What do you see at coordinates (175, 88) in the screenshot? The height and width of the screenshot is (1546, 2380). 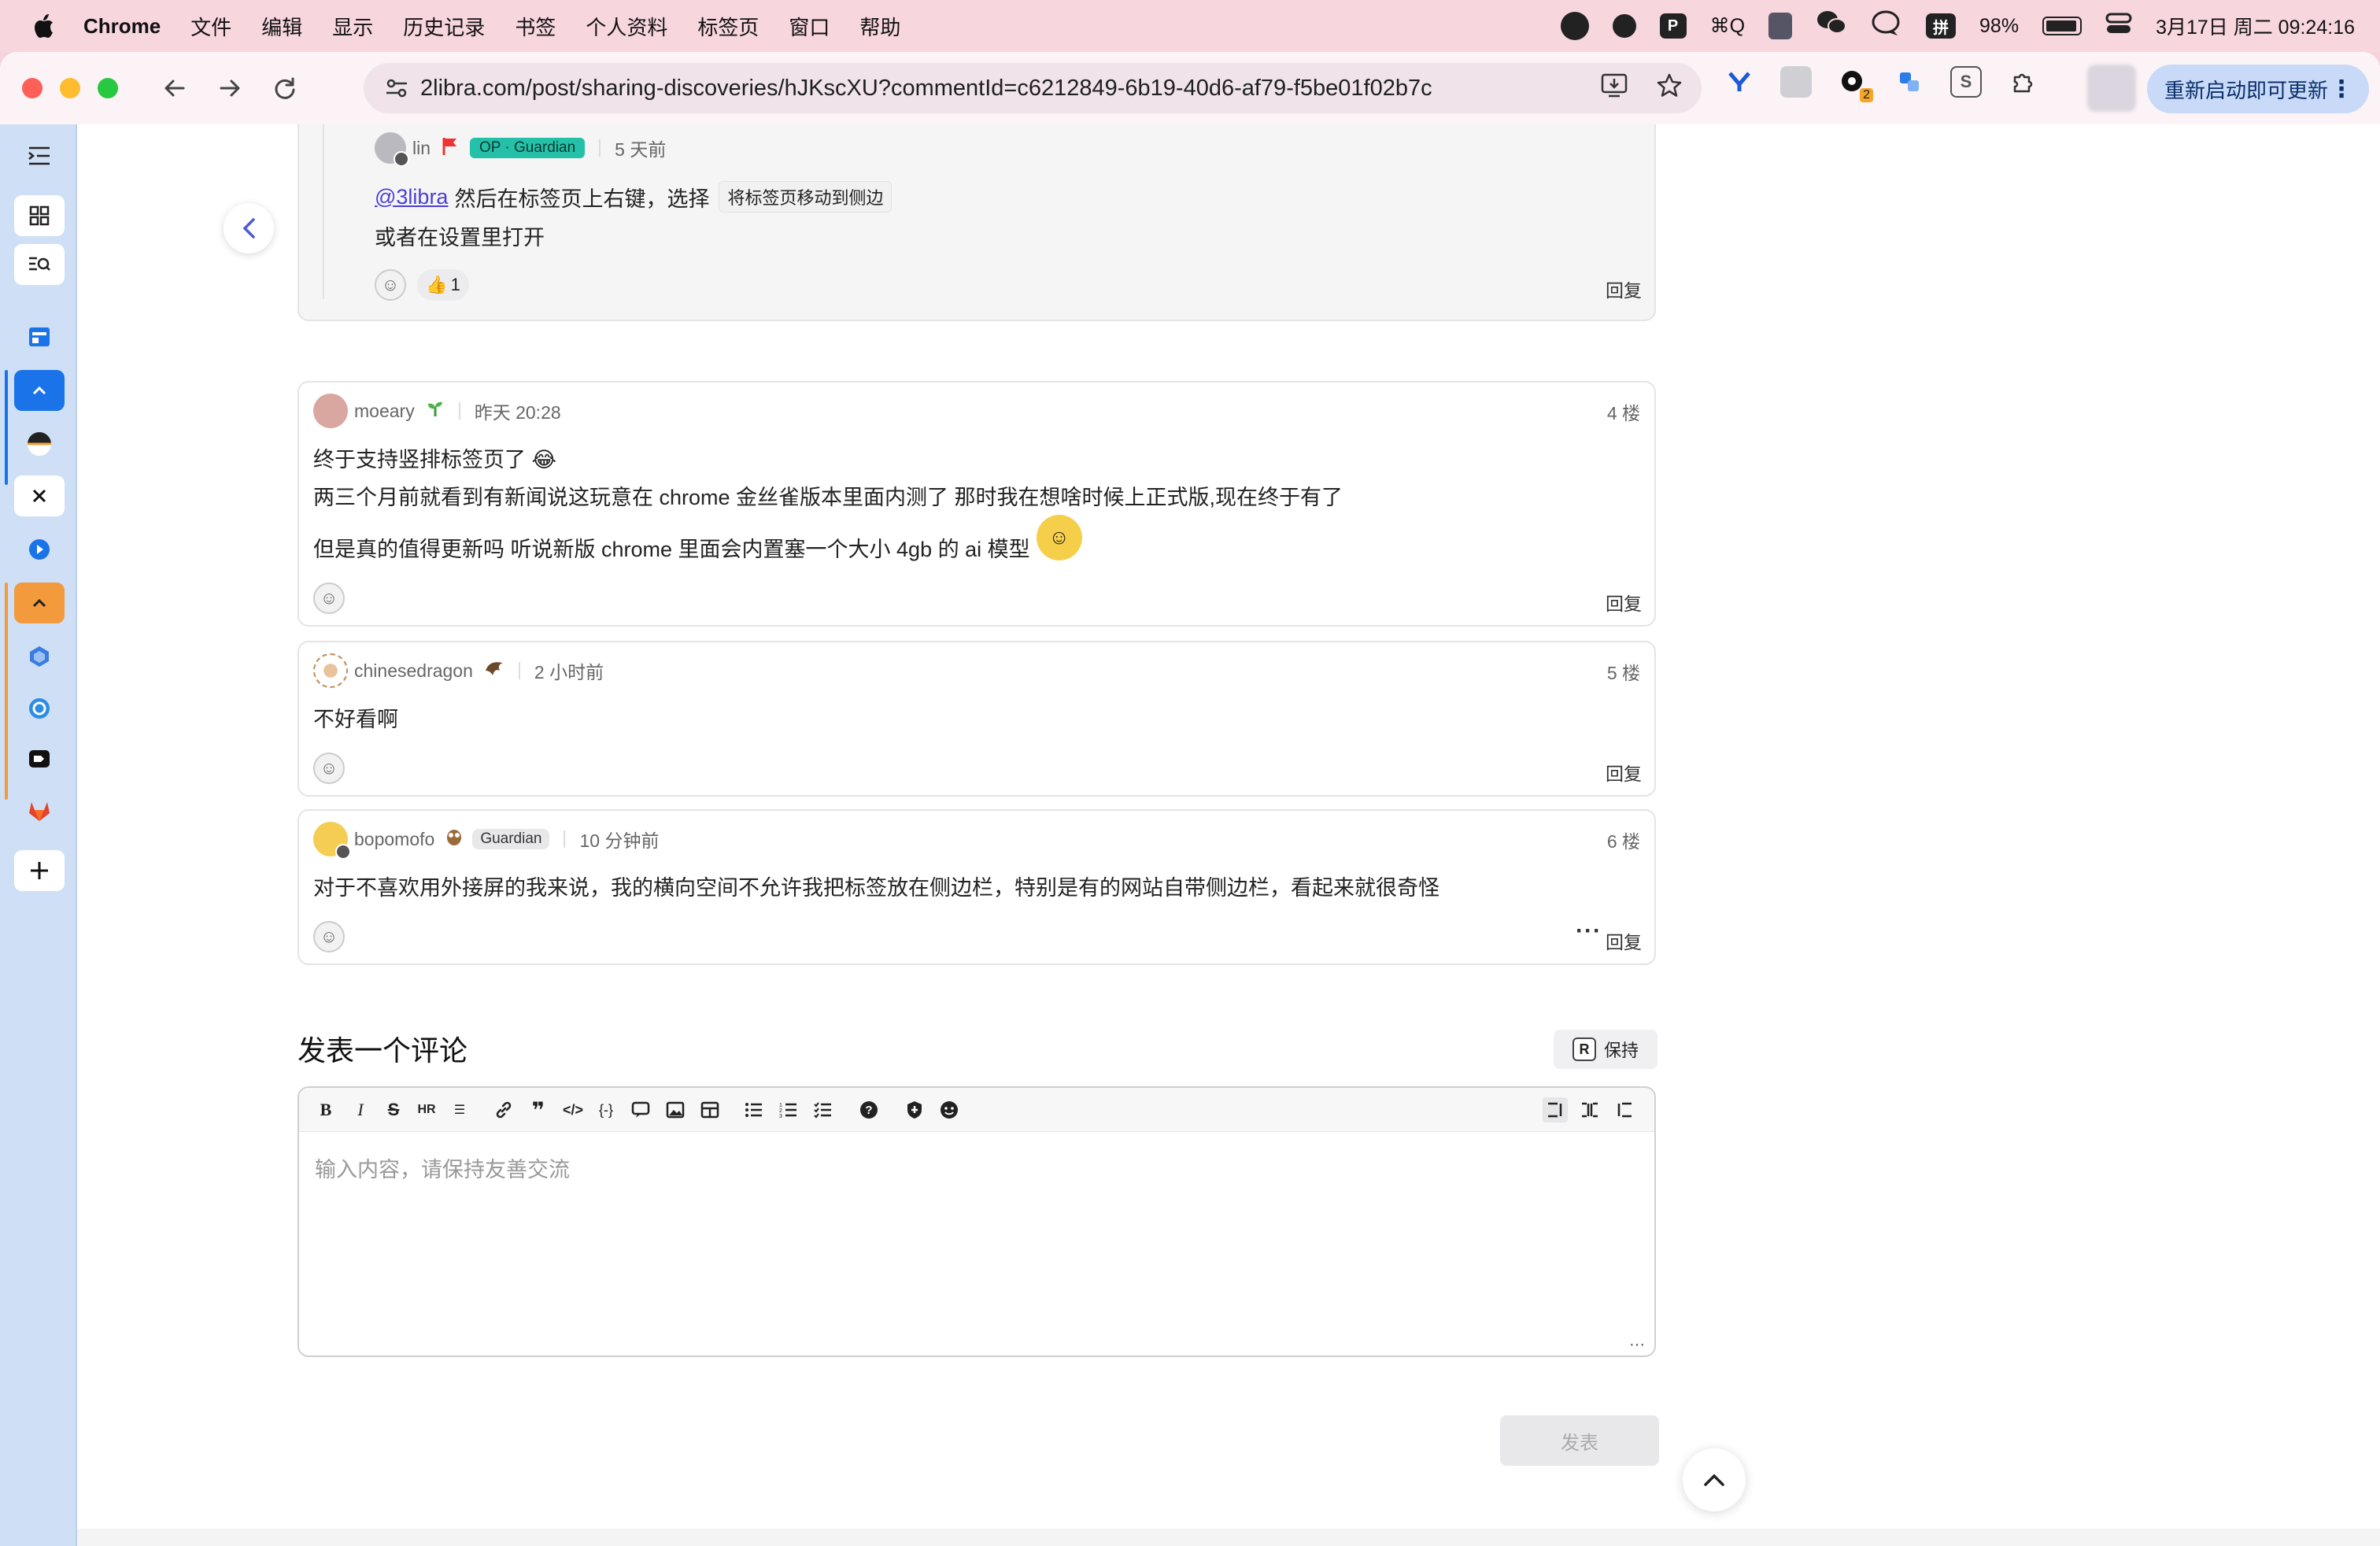 I see `back-arrow-icon` at bounding box center [175, 88].